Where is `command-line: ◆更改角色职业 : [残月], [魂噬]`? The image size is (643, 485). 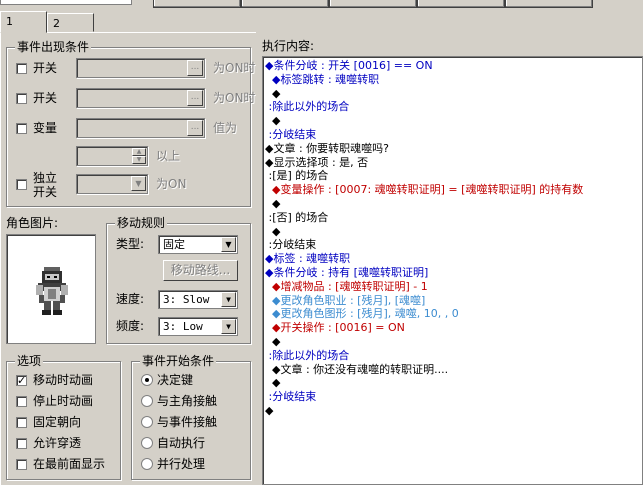
command-line: ◆更改角色职业 : [残月], [魂噬] is located at coordinates (345, 301).